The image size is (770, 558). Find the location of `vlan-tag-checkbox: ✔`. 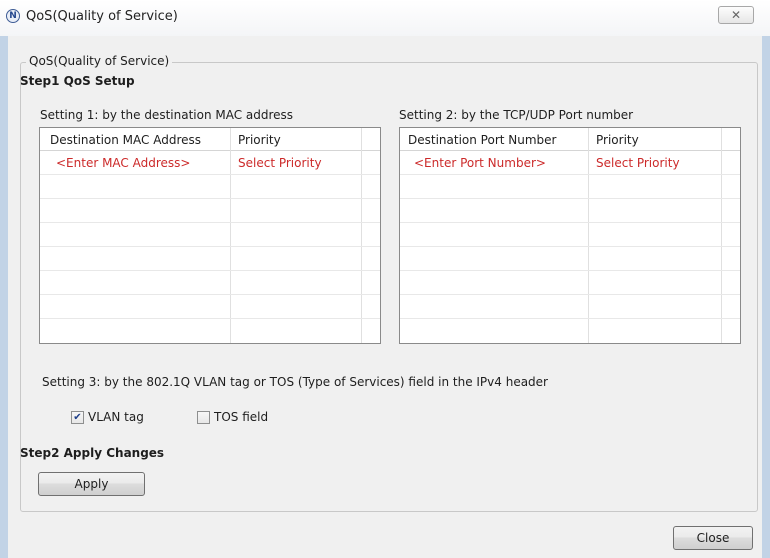

vlan-tag-checkbox: ✔ is located at coordinates (77, 417).